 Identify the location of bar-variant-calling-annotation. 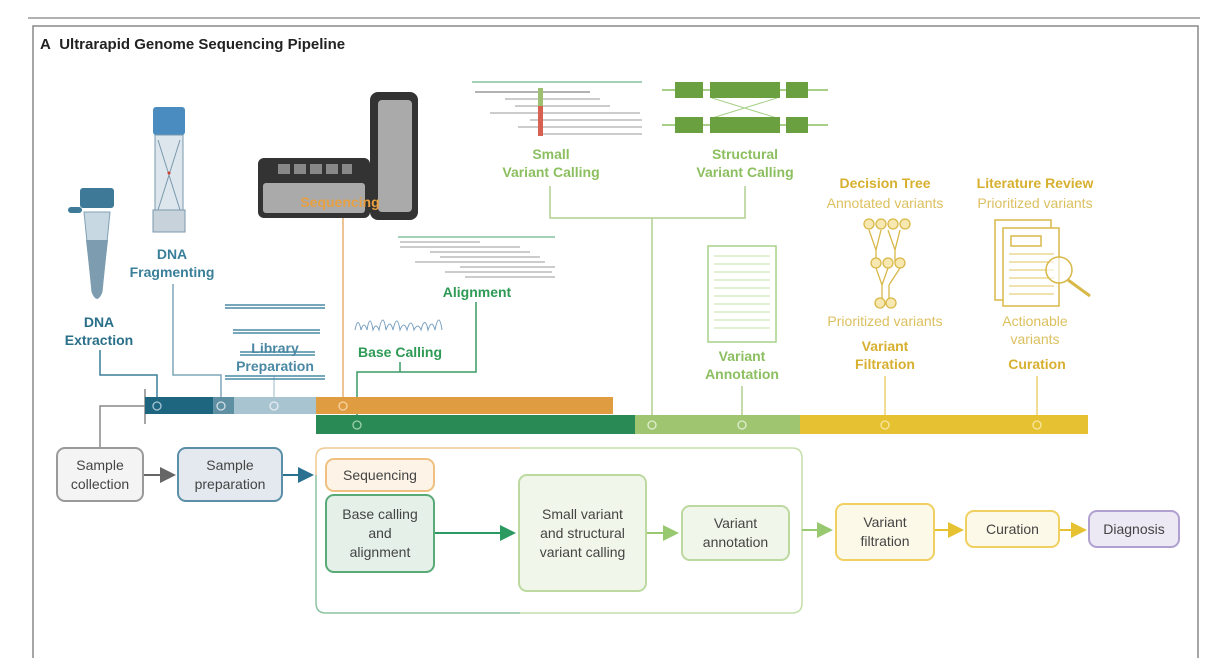
(717, 424).